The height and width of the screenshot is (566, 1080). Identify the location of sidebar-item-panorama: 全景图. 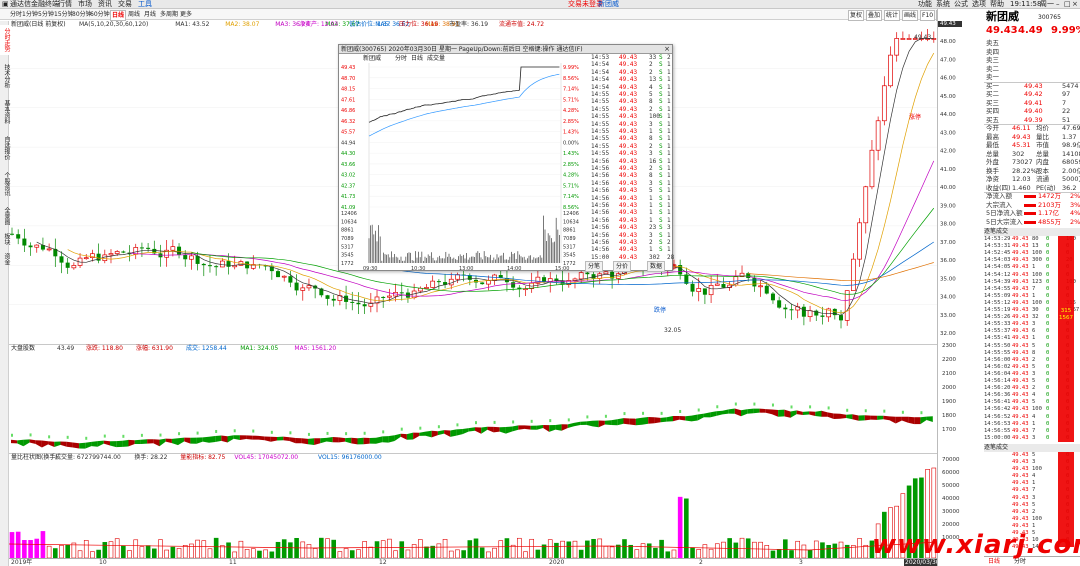
(5, 216).